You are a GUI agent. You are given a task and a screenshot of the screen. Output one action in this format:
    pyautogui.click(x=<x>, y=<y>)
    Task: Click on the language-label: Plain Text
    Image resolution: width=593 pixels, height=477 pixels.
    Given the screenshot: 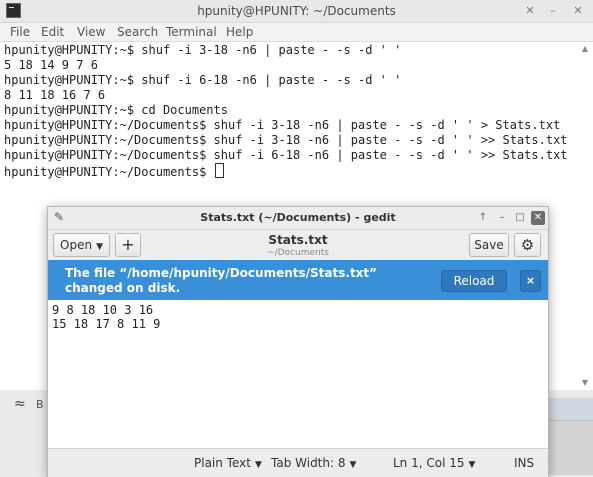 What is the action you would take?
    pyautogui.click(x=222, y=463)
    